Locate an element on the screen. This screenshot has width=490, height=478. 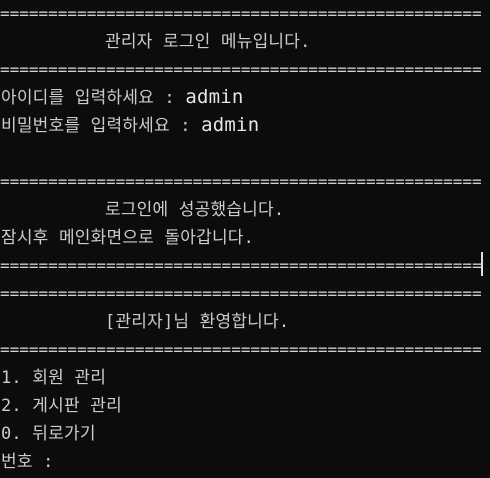
menu-title: 관리자 로그인 메뉴입니다. is located at coordinates (208, 42).